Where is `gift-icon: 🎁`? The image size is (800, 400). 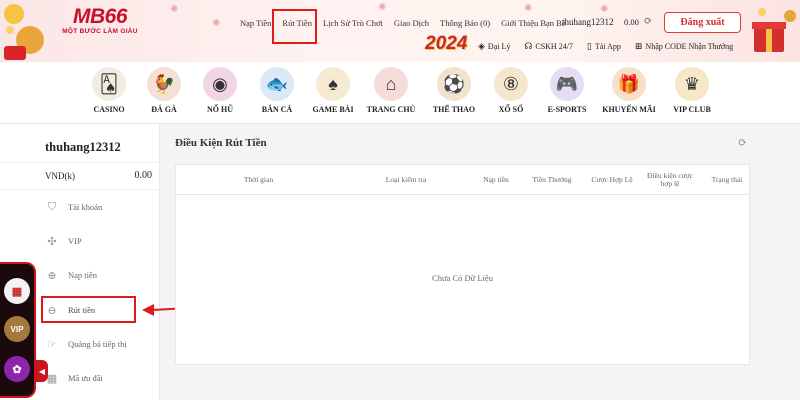 gift-icon: 🎁 is located at coordinates (629, 84).